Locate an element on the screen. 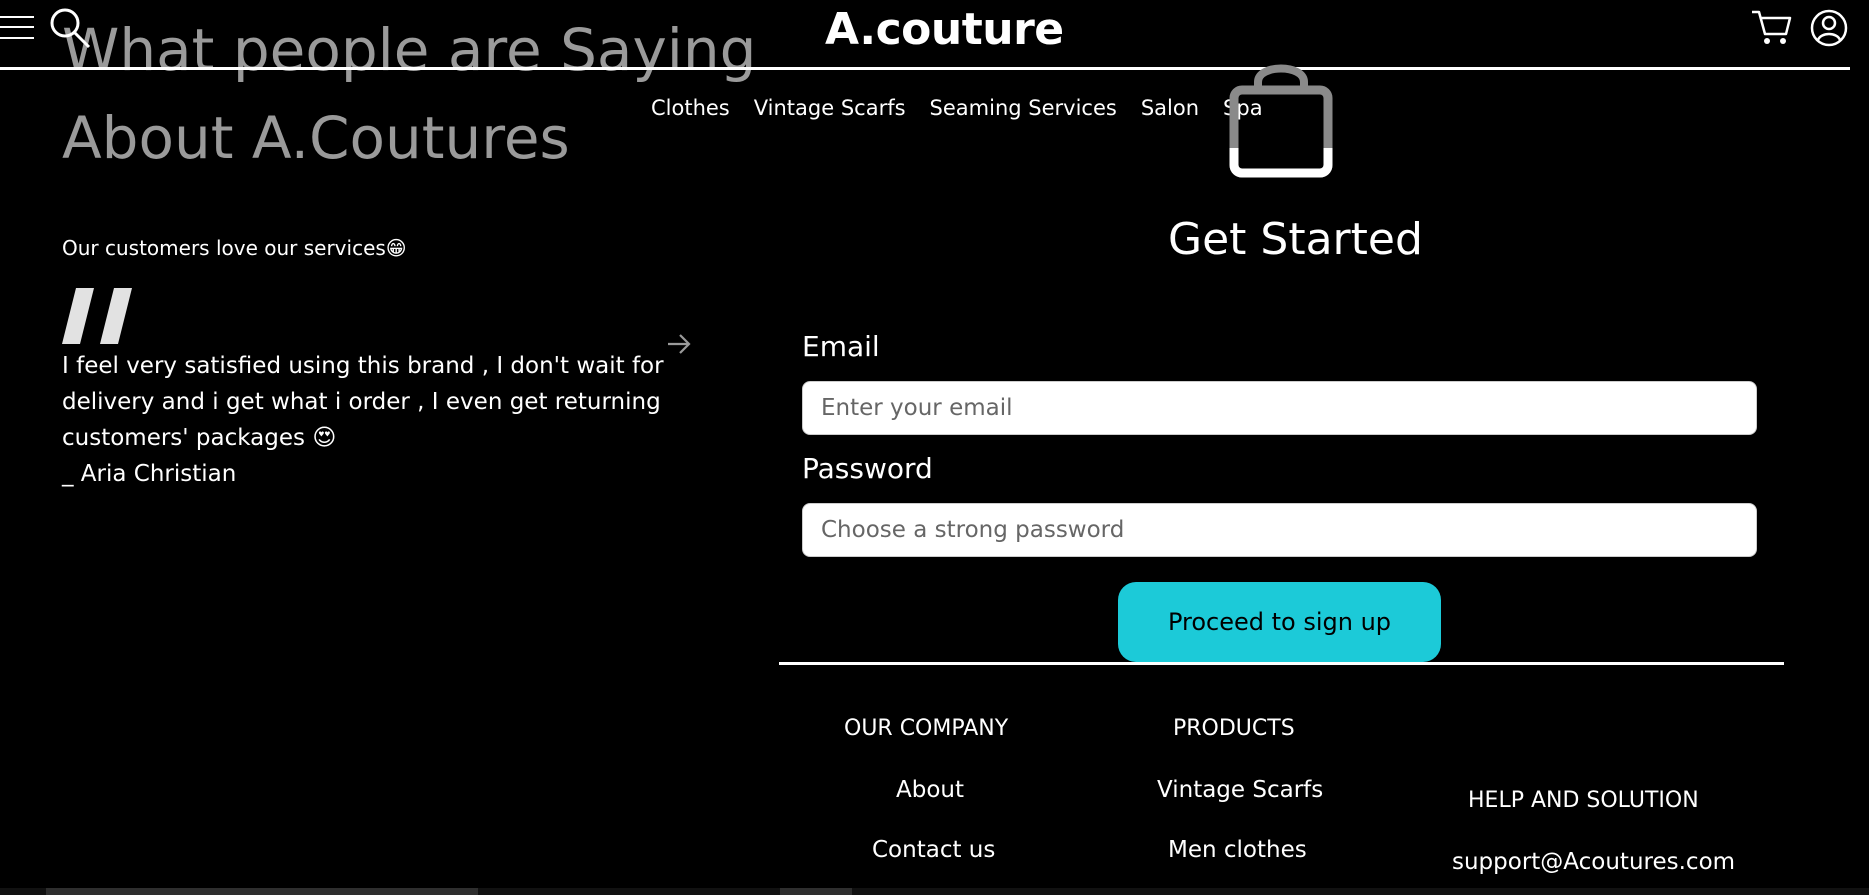  hamburger-menu-icon is located at coordinates (17, 27).